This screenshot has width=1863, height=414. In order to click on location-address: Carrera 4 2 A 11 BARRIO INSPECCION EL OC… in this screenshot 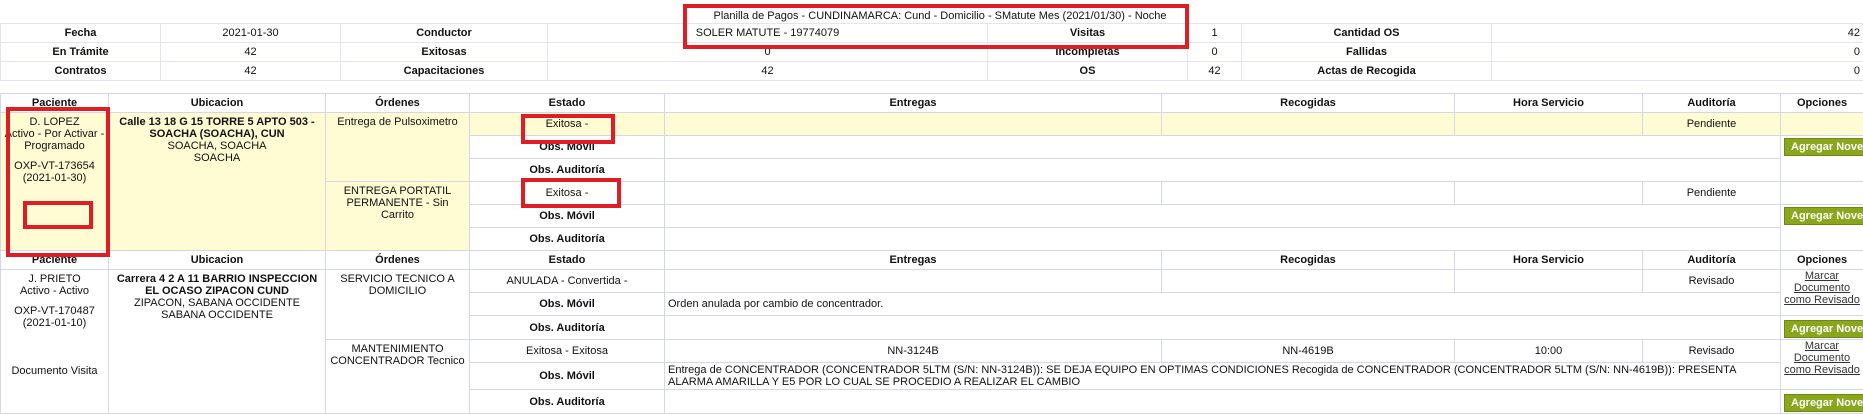, I will do `click(217, 285)`.